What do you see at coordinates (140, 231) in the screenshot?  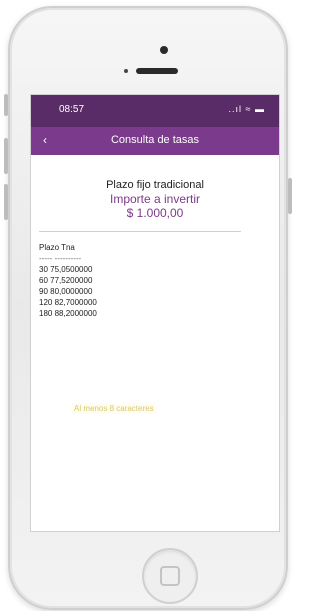 I see `divider` at bounding box center [140, 231].